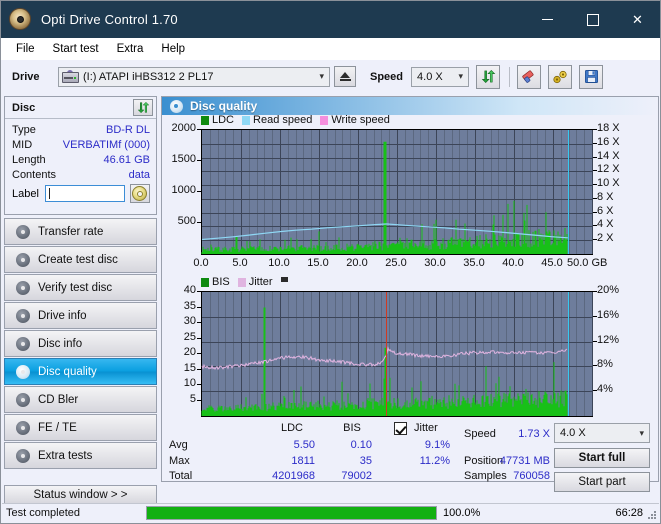 This screenshot has height=524, width=661. I want to click on disc-row-length: Length 46.61 GB, so click(81, 159).